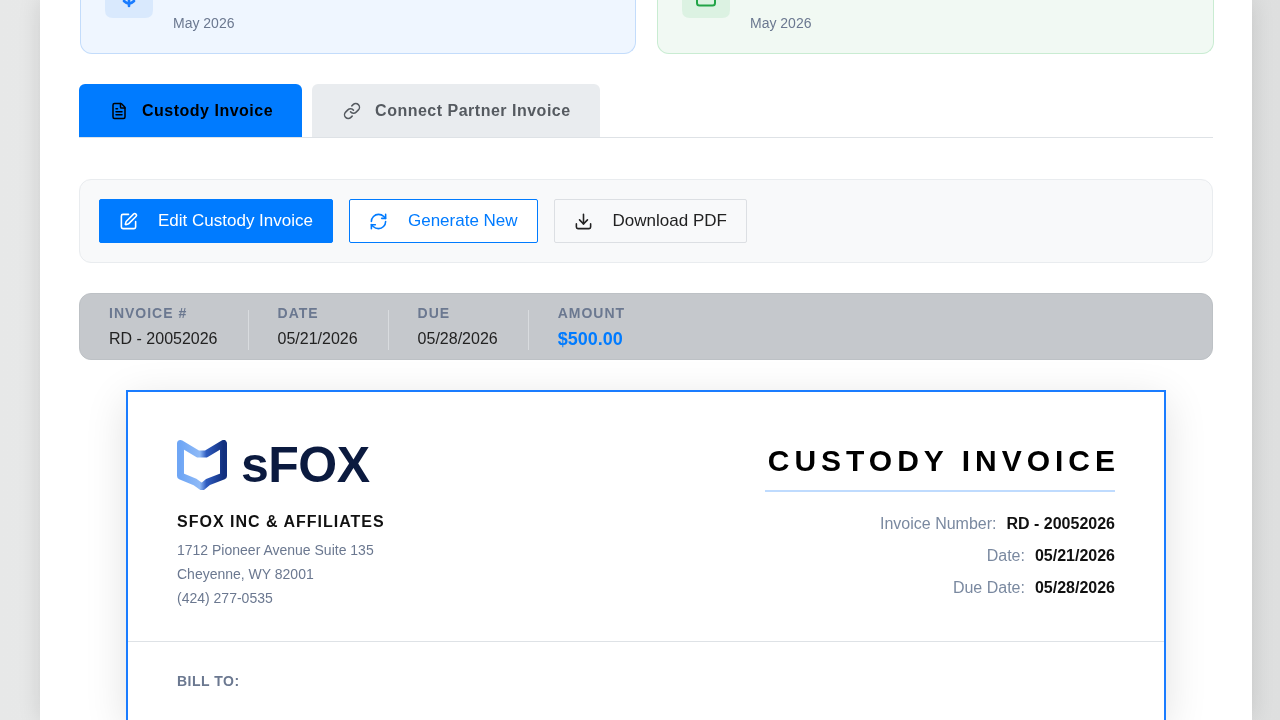 This screenshot has width=1280, height=720. I want to click on refresh-icon, so click(378, 221).